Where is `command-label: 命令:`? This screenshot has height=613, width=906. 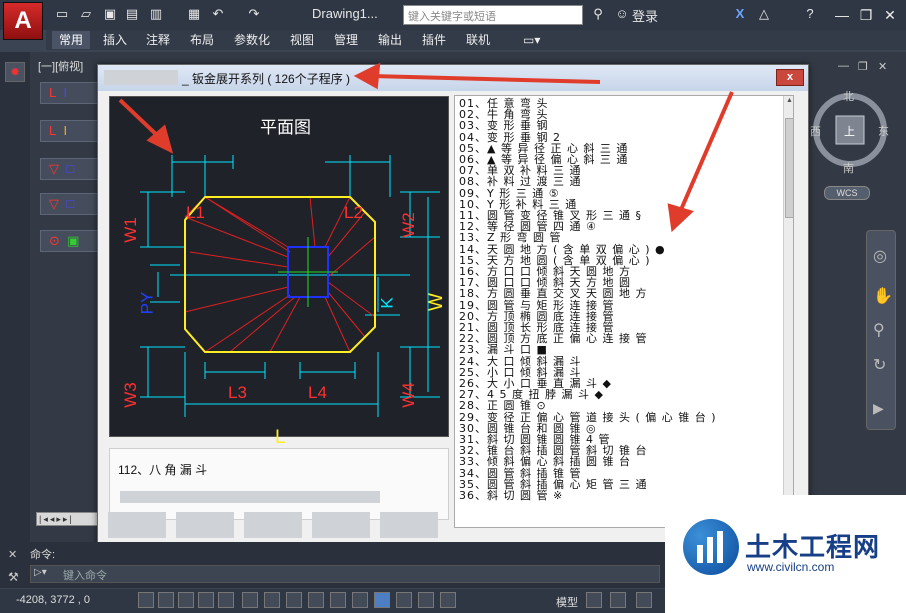 command-label: 命令: is located at coordinates (43, 555).